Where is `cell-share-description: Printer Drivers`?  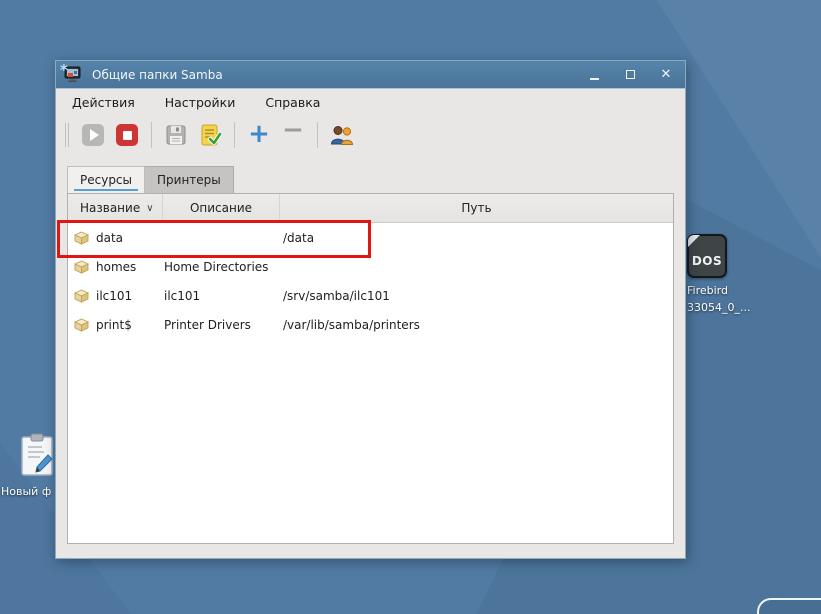
cell-share-description: Printer Drivers is located at coordinates (207, 324).